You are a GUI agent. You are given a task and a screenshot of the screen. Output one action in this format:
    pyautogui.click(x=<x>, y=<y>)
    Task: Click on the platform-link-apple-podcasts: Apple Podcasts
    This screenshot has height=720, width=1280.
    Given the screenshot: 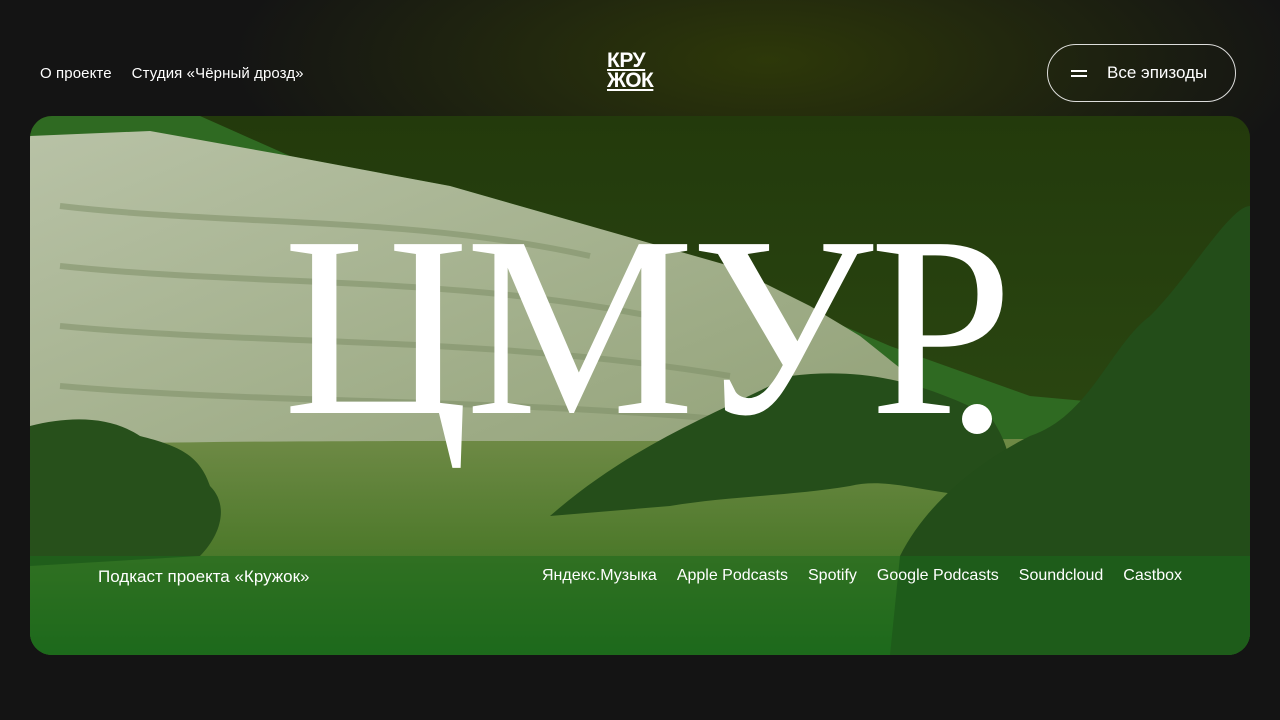 What is the action you would take?
    pyautogui.click(x=732, y=576)
    